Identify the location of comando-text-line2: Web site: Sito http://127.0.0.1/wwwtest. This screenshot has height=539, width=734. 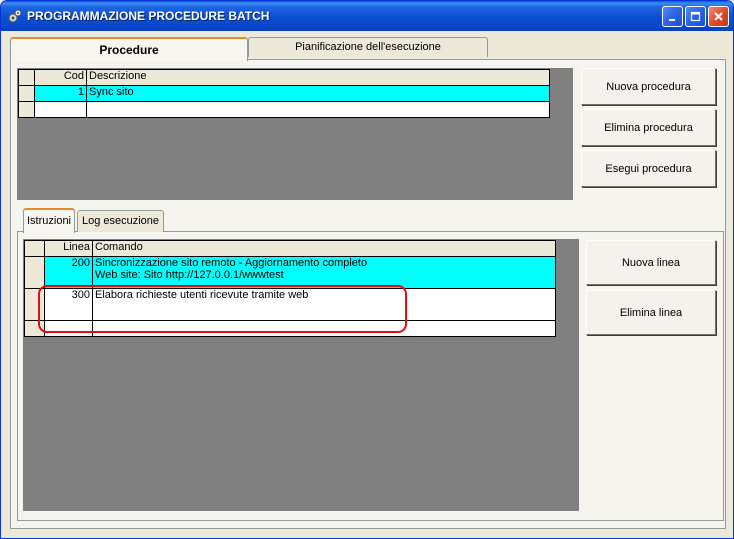
(189, 275).